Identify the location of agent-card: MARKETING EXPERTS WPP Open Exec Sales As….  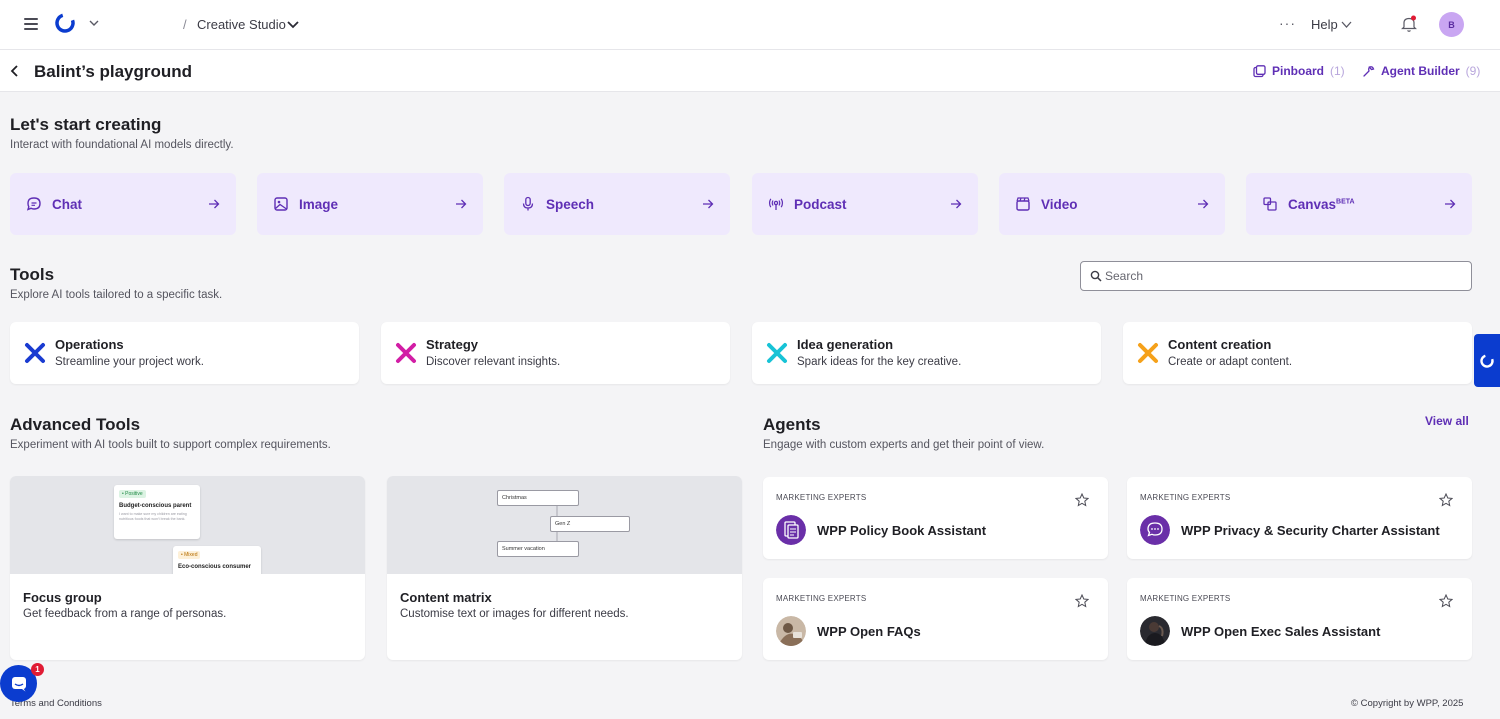
(1299, 619).